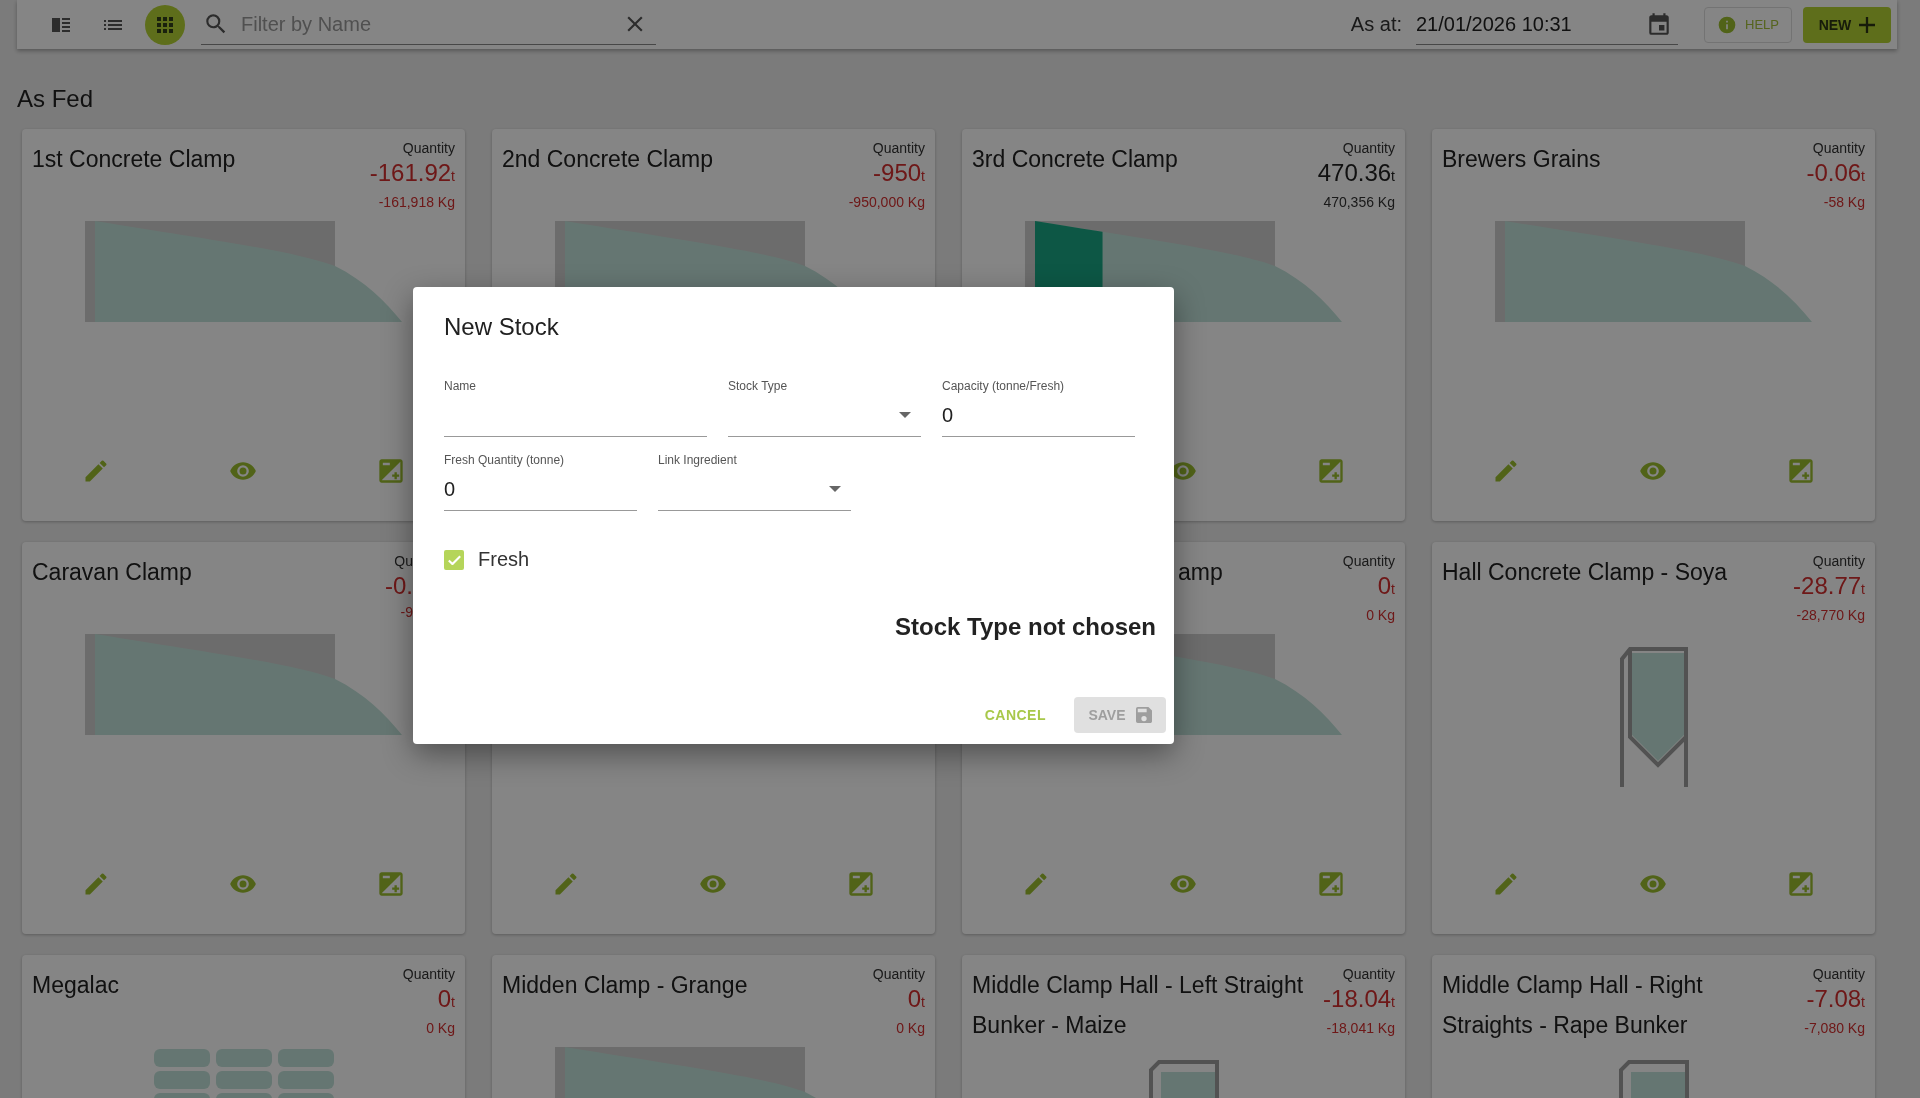 The height and width of the screenshot is (1098, 1920). Describe the element at coordinates (1025, 627) in the screenshot. I see `validation-message: Stock Type not chosen` at that location.